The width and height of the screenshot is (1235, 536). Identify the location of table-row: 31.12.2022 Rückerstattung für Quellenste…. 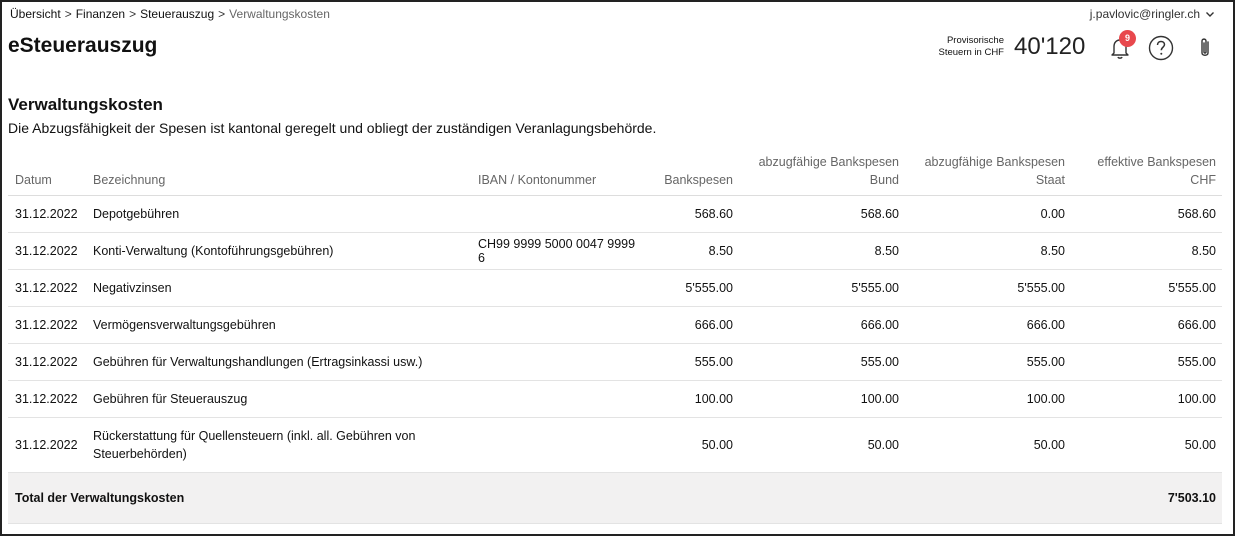
(615, 445).